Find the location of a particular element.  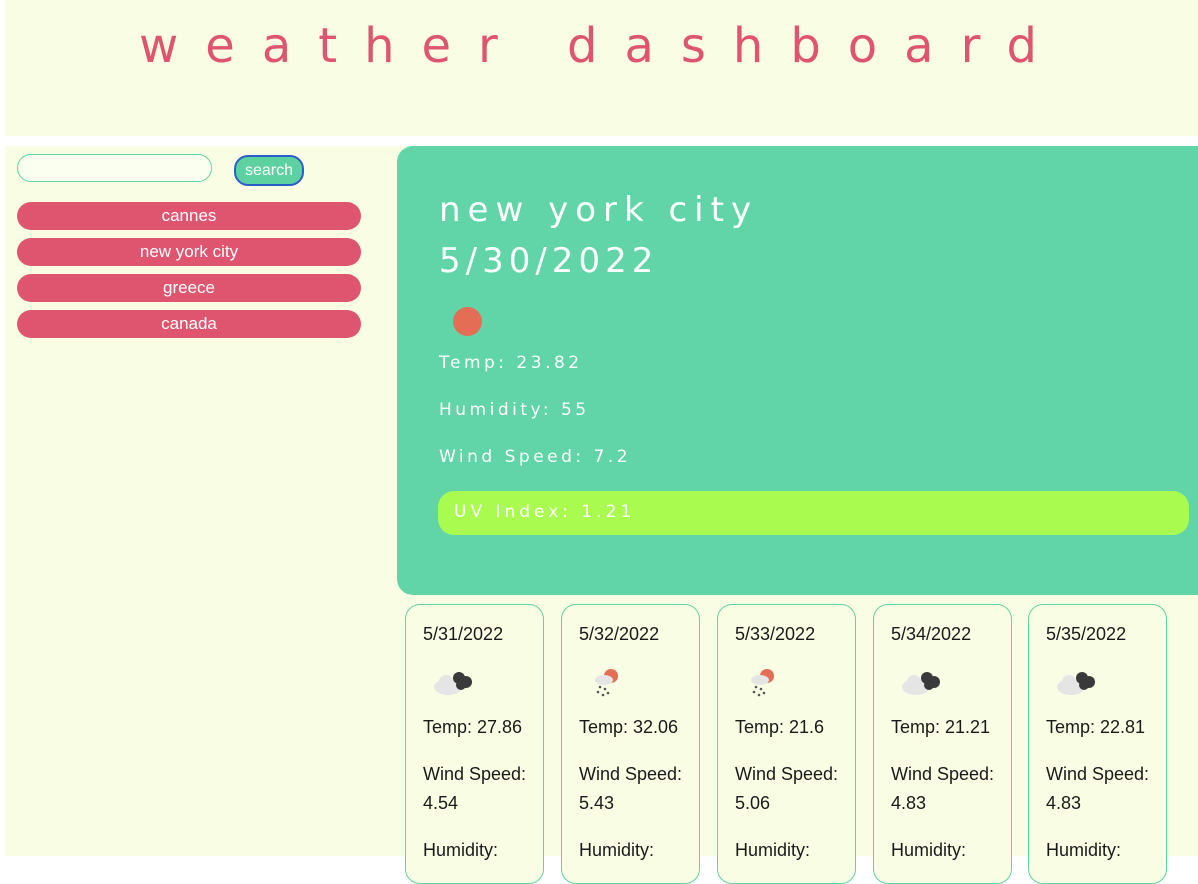

current-temp: Temp: 23.82 is located at coordinates (511, 363).